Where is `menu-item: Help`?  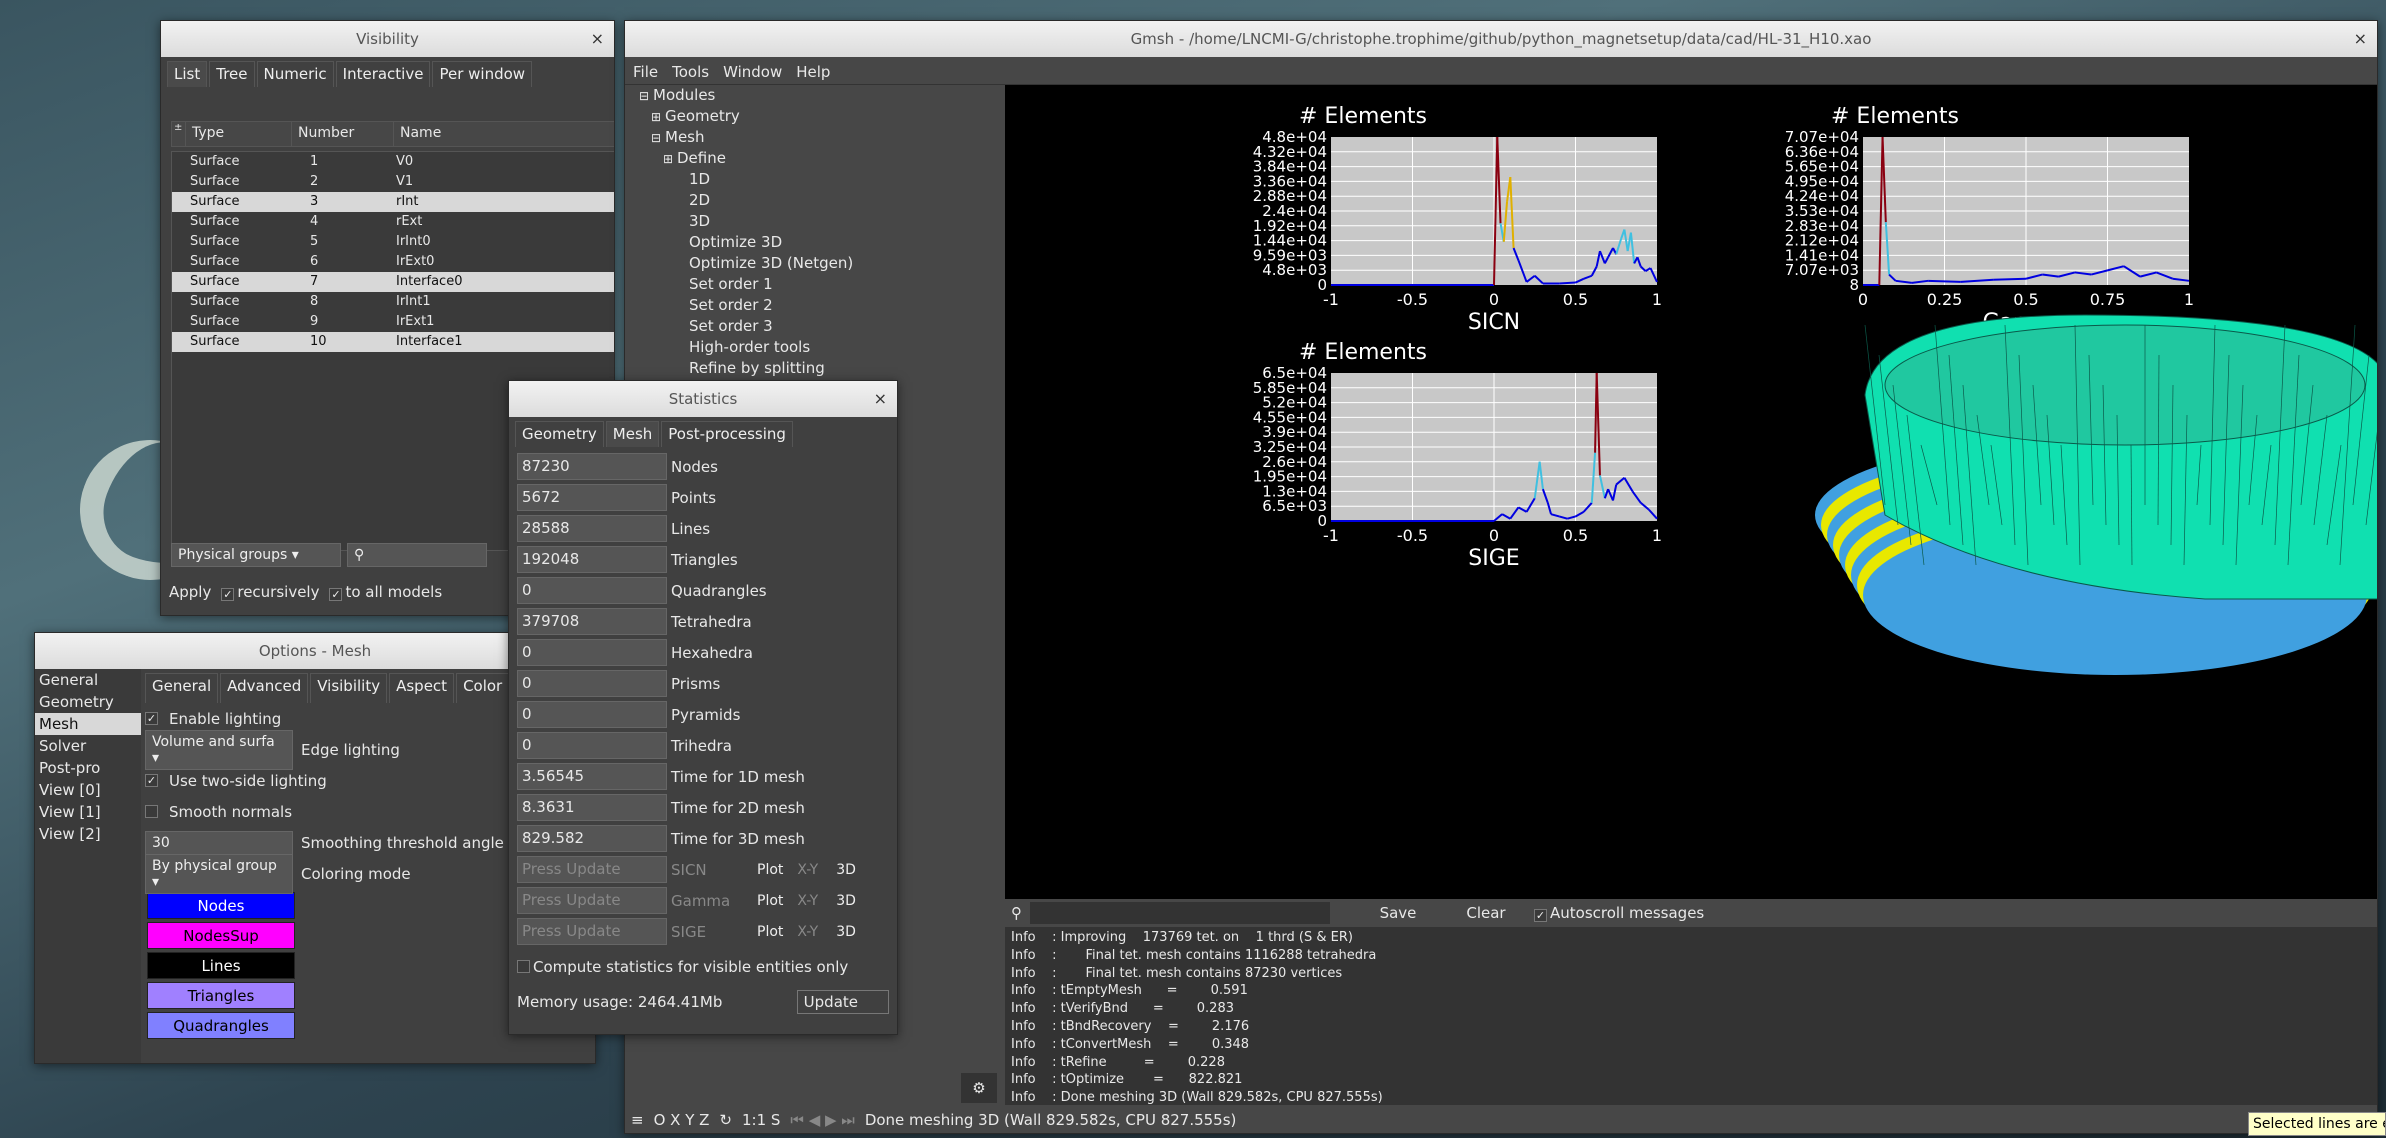 menu-item: Help is located at coordinates (813, 72).